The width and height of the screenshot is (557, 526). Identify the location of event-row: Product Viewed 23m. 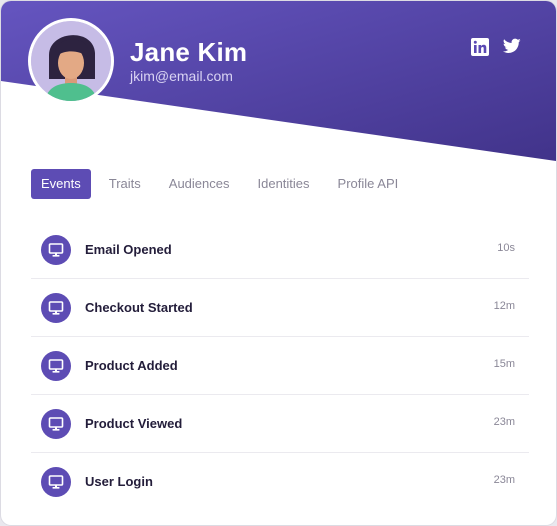
(280, 424).